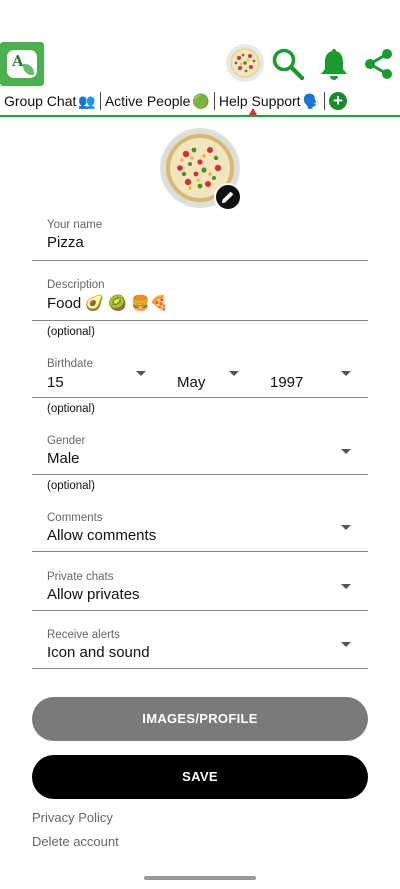 Image resolution: width=400 pixels, height=889 pixels. What do you see at coordinates (207, 364) in the screenshot?
I see `birthdate-field: Birthdate` at bounding box center [207, 364].